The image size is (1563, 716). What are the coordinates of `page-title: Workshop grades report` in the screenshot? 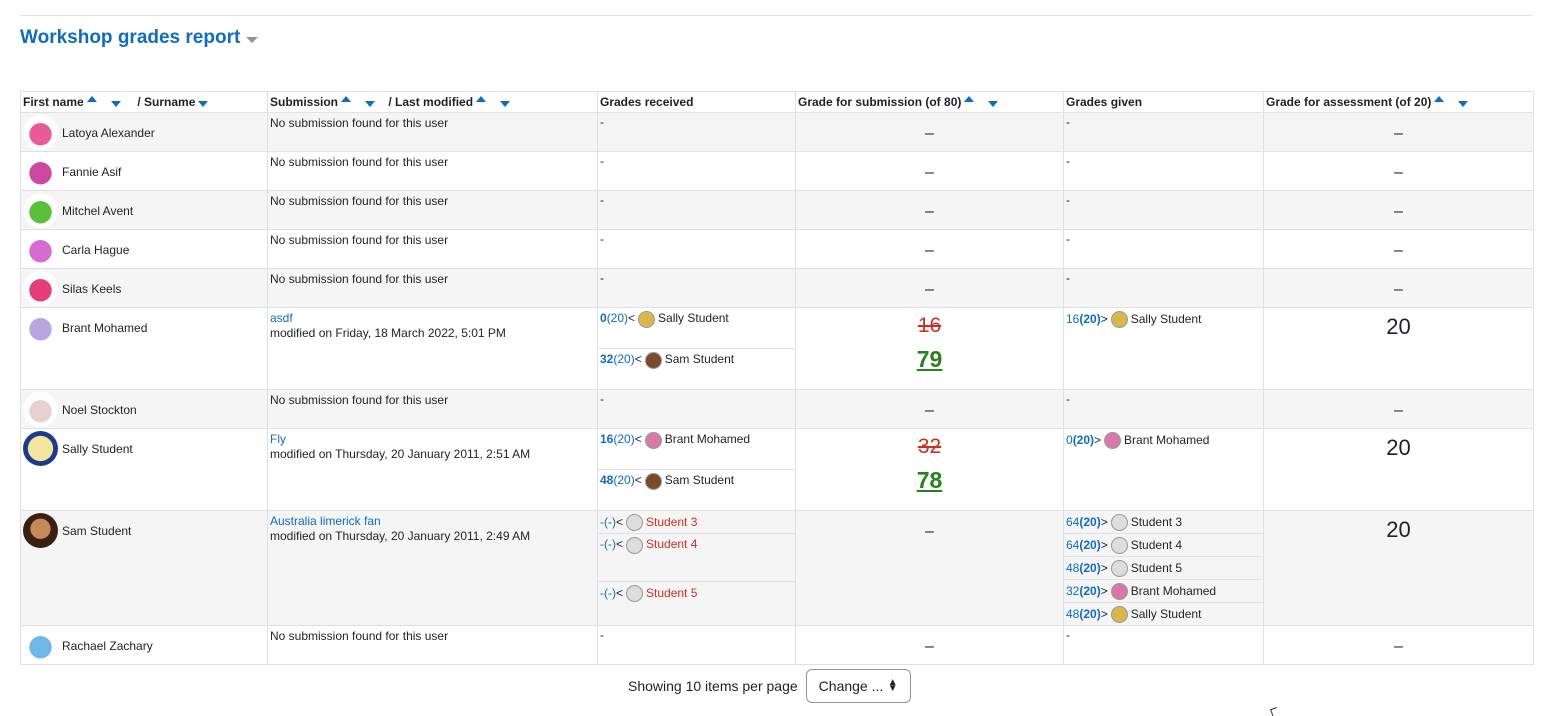 It's located at (130, 38).